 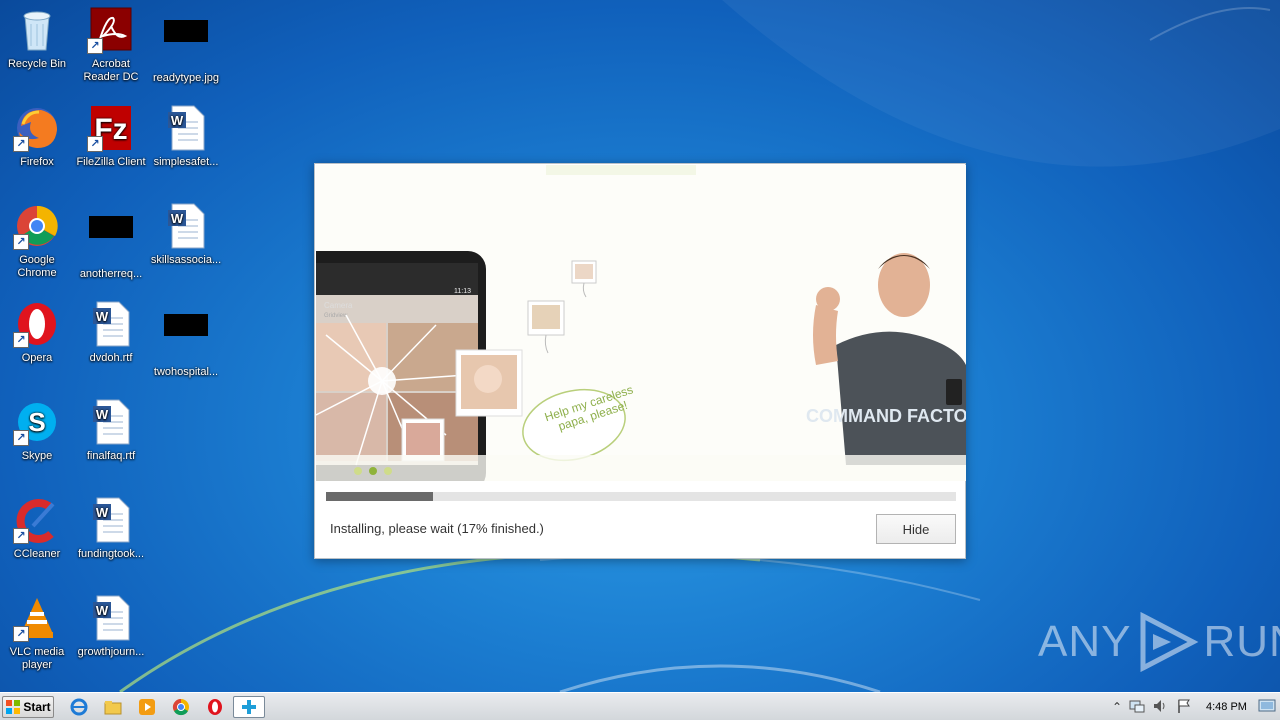 I want to click on desktop-icon-readytype: readytype.jpg, so click(x=186, y=45).